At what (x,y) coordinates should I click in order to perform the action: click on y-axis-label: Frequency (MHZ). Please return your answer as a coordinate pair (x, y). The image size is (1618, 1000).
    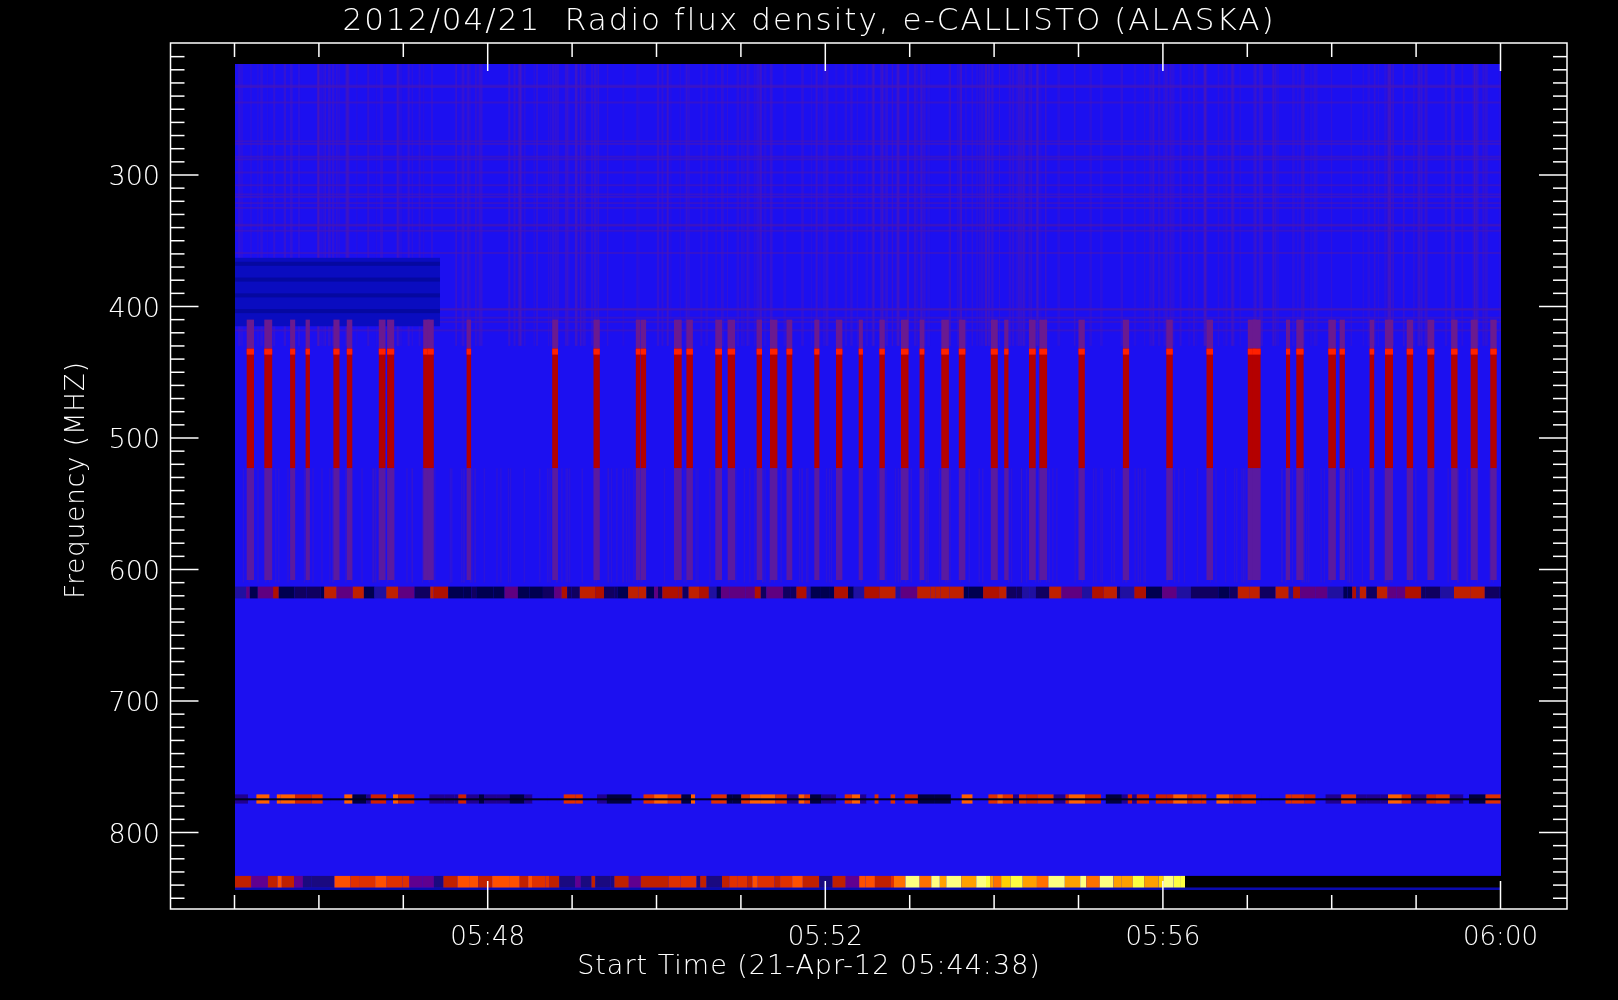
    Looking at the image, I should click on (75, 480).